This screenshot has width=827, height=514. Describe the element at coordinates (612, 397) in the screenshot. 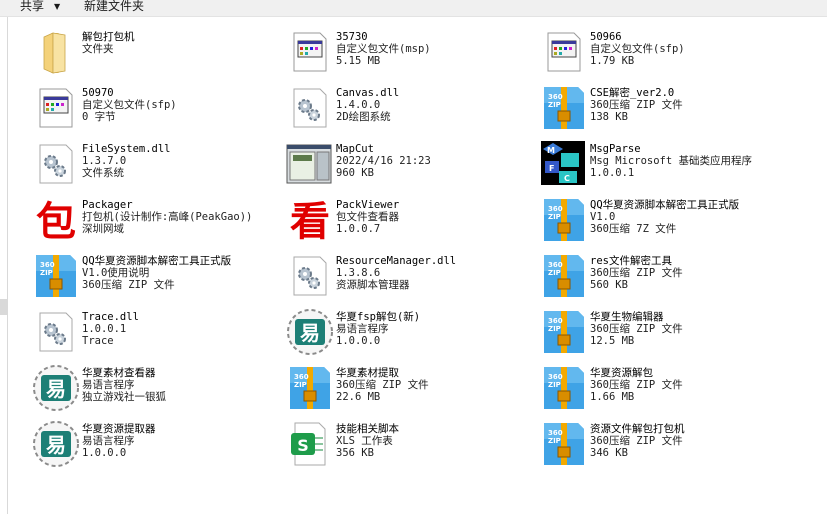

I see `file-detail-line: 1.66 MB` at that location.